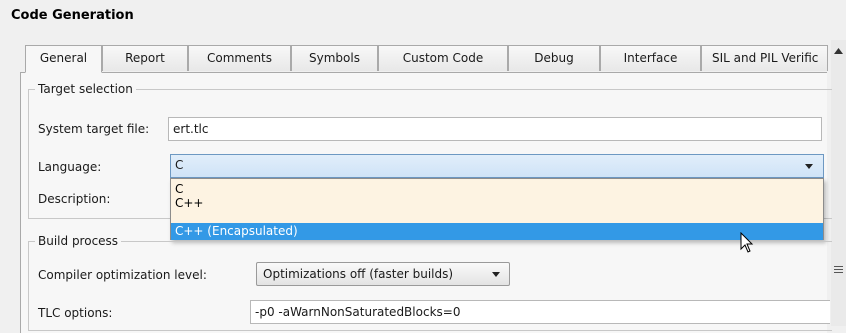 This screenshot has height=333, width=846. Describe the element at coordinates (334, 58) in the screenshot. I see `tab-symbols: Symbols` at that location.